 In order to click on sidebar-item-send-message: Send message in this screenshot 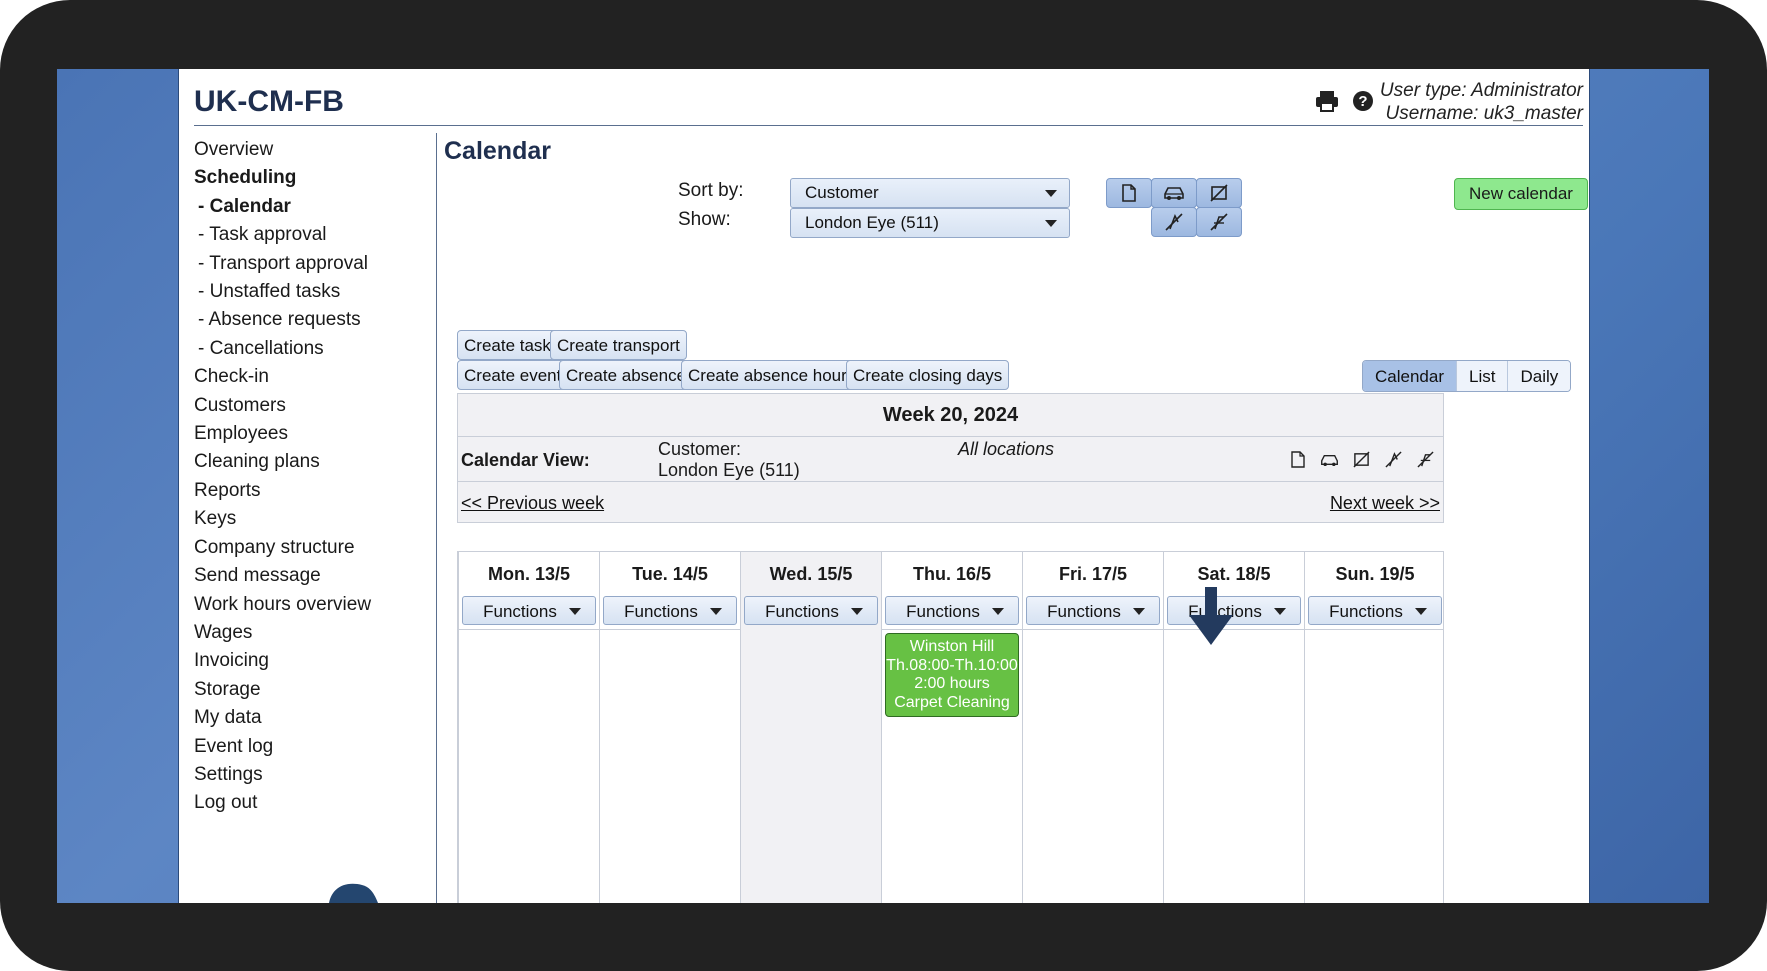, I will do `click(314, 576)`.